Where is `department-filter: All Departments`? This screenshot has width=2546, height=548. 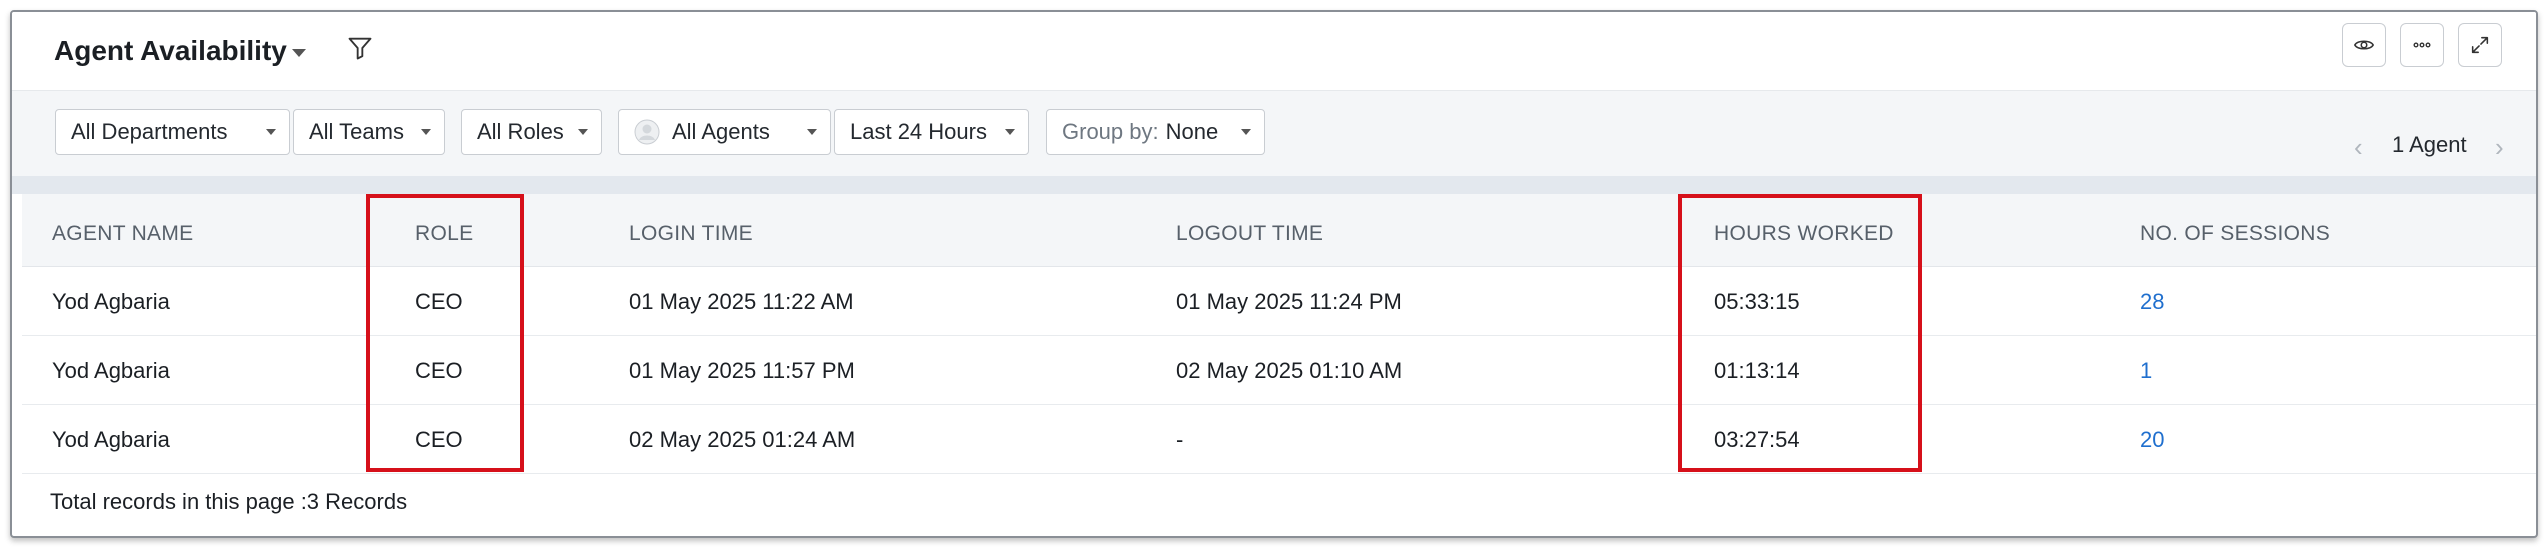
department-filter: All Departments is located at coordinates (172, 132).